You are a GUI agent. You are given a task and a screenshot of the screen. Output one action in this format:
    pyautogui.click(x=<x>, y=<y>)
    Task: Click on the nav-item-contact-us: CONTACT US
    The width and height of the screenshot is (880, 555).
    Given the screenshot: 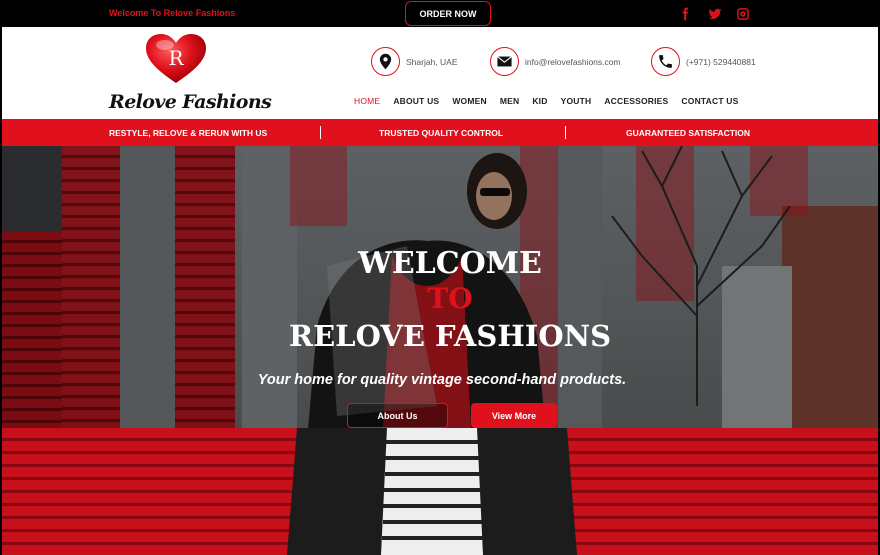 What is the action you would take?
    pyautogui.click(x=709, y=101)
    